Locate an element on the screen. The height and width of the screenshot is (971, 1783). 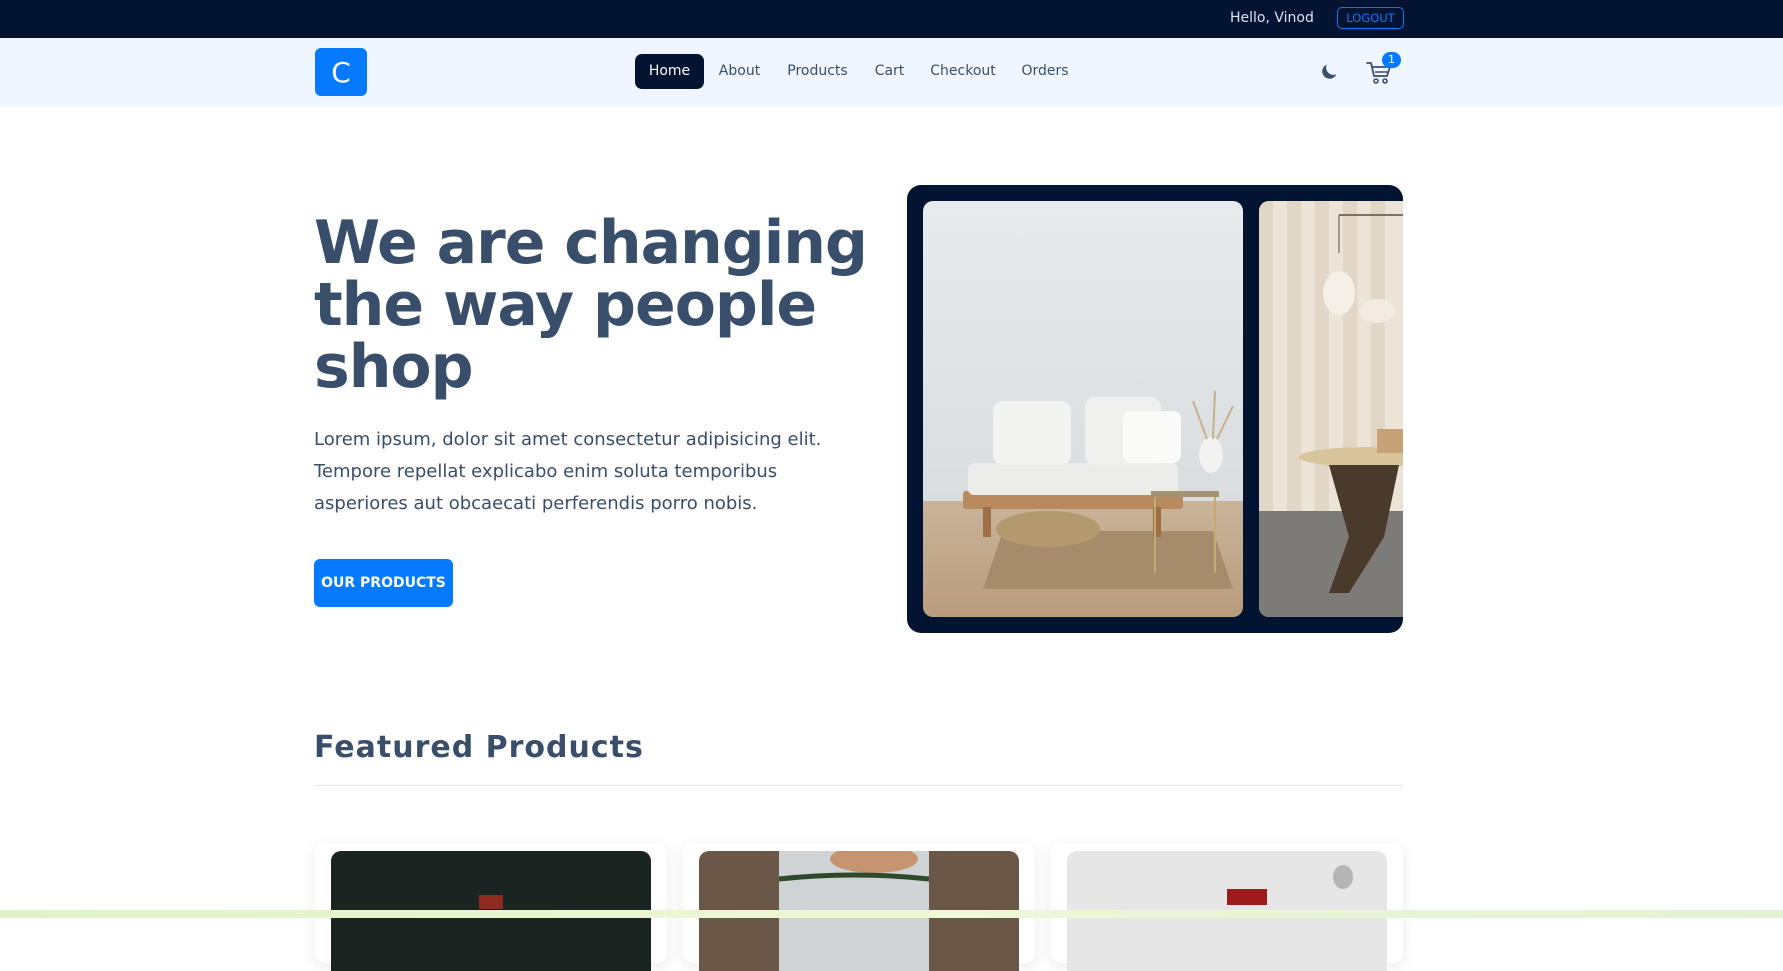
nav-orders: Orders is located at coordinates (1045, 71).